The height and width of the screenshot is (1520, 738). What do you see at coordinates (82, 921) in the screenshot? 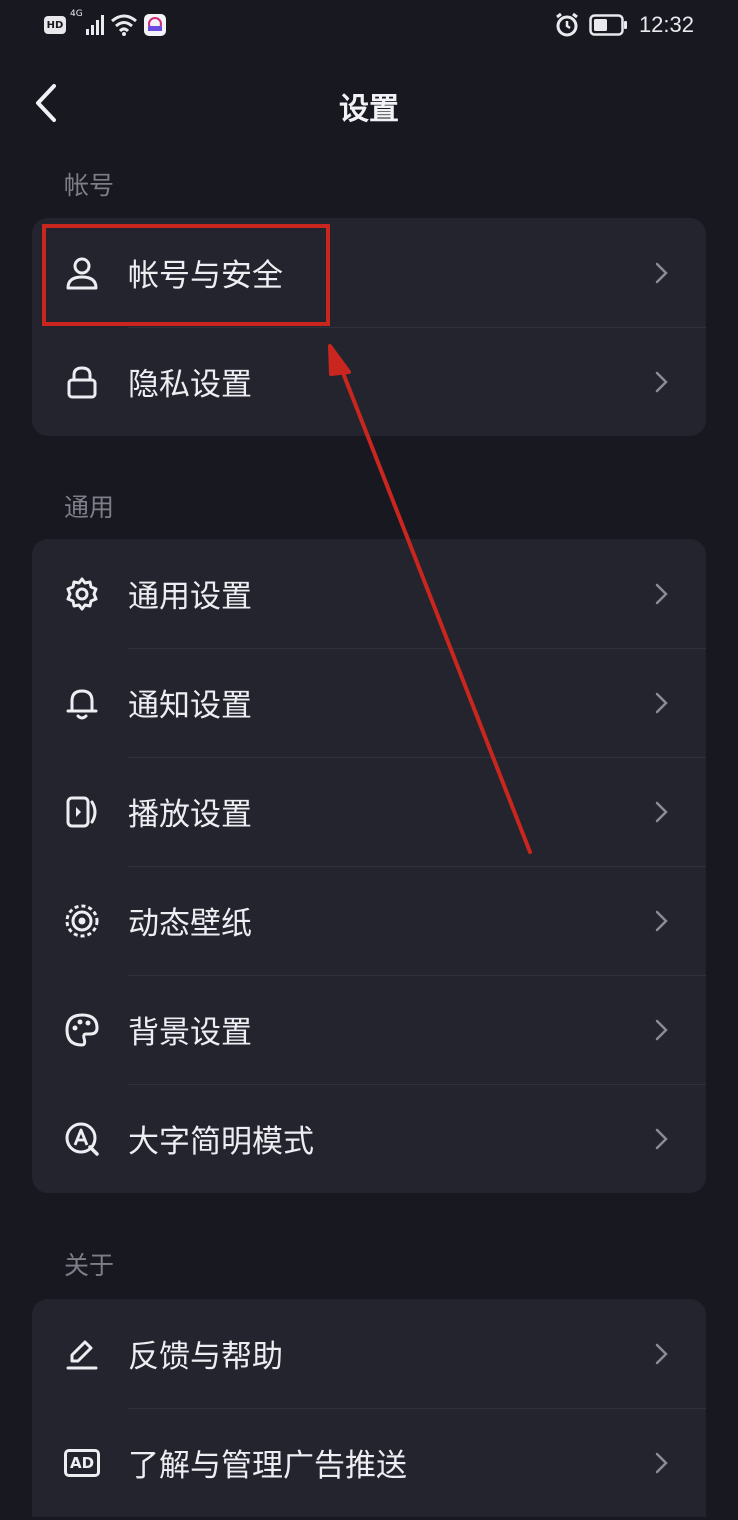
I see `wallpaper-ring-icon` at bounding box center [82, 921].